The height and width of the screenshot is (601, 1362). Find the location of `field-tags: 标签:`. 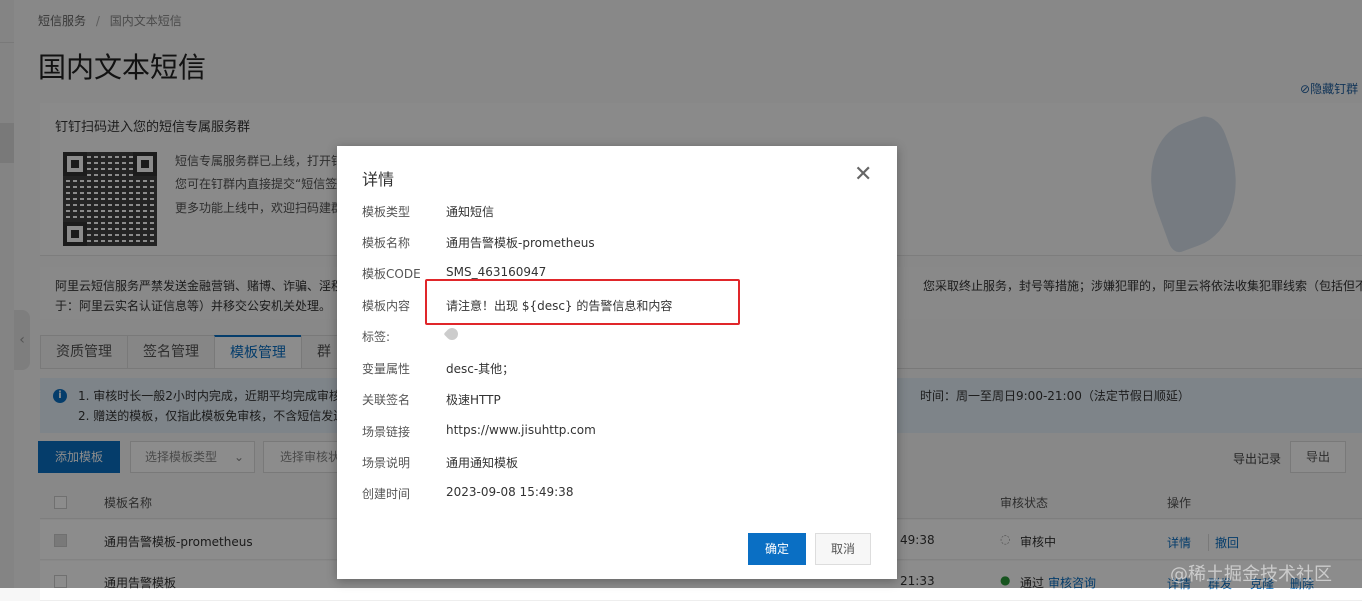

field-tags: 标签: is located at coordinates (411, 335).